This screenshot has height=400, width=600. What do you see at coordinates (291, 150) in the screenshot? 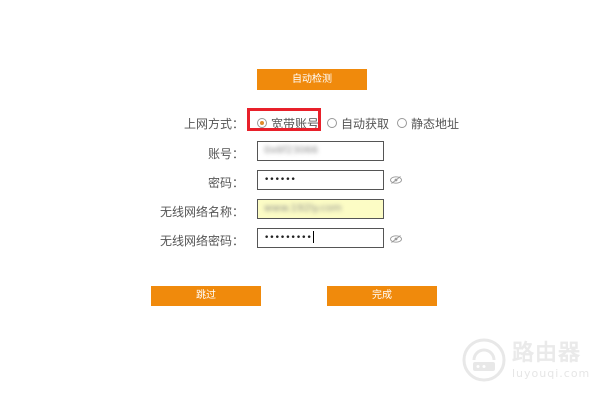
I see `account-value: 0x6f23066` at bounding box center [291, 150].